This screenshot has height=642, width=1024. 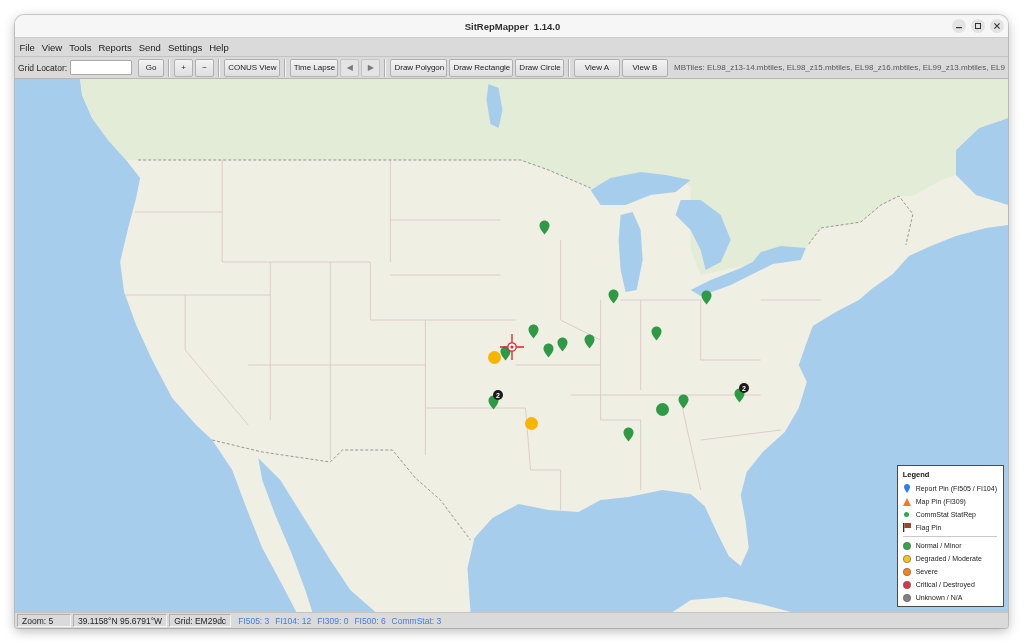 What do you see at coordinates (906, 527) in the screenshot?
I see `flag-icon` at bounding box center [906, 527].